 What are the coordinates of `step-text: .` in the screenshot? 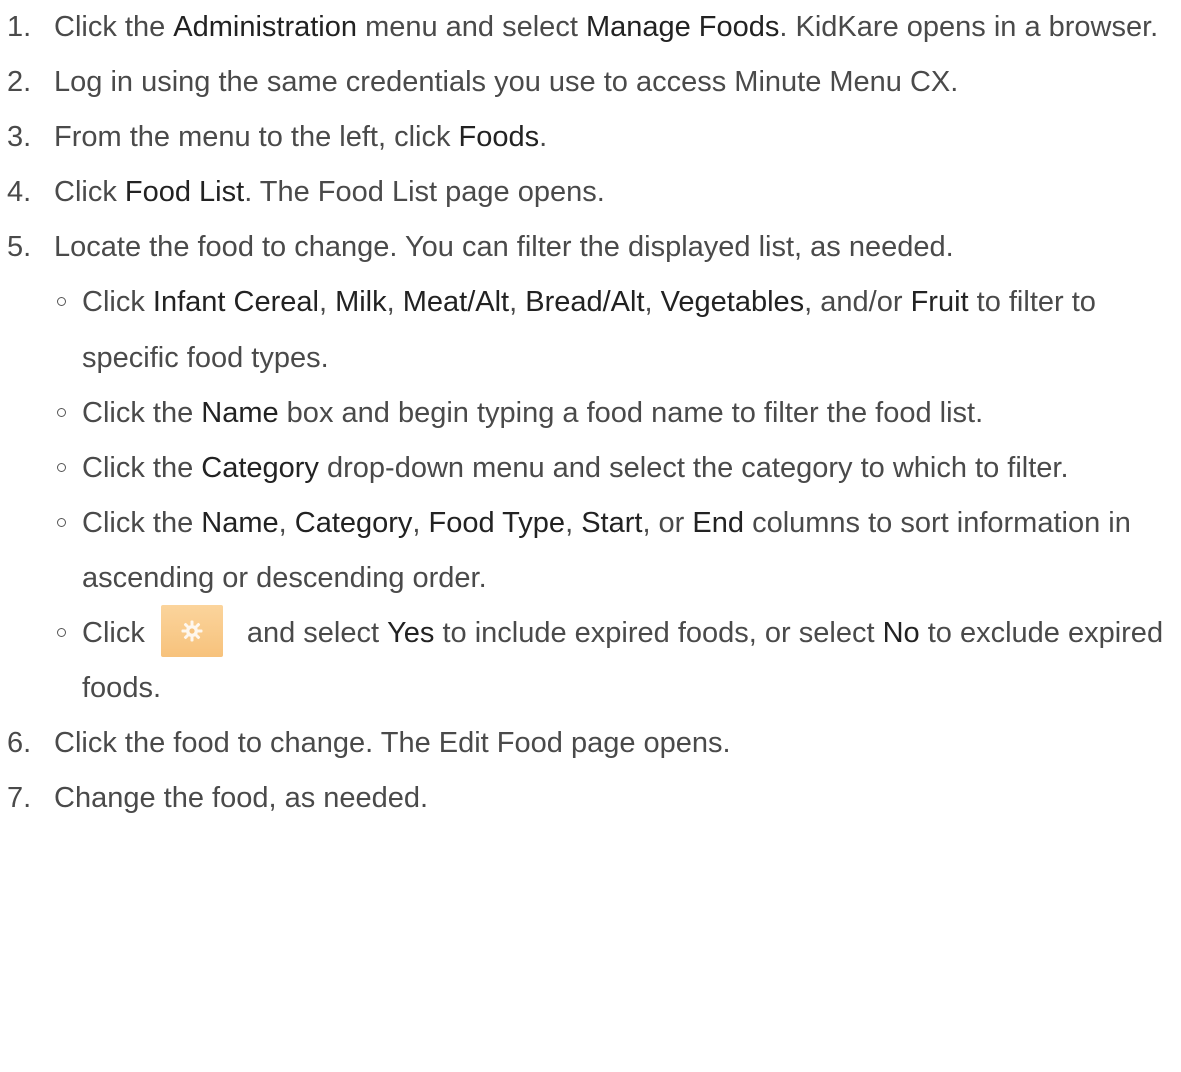 It's located at (543, 137).